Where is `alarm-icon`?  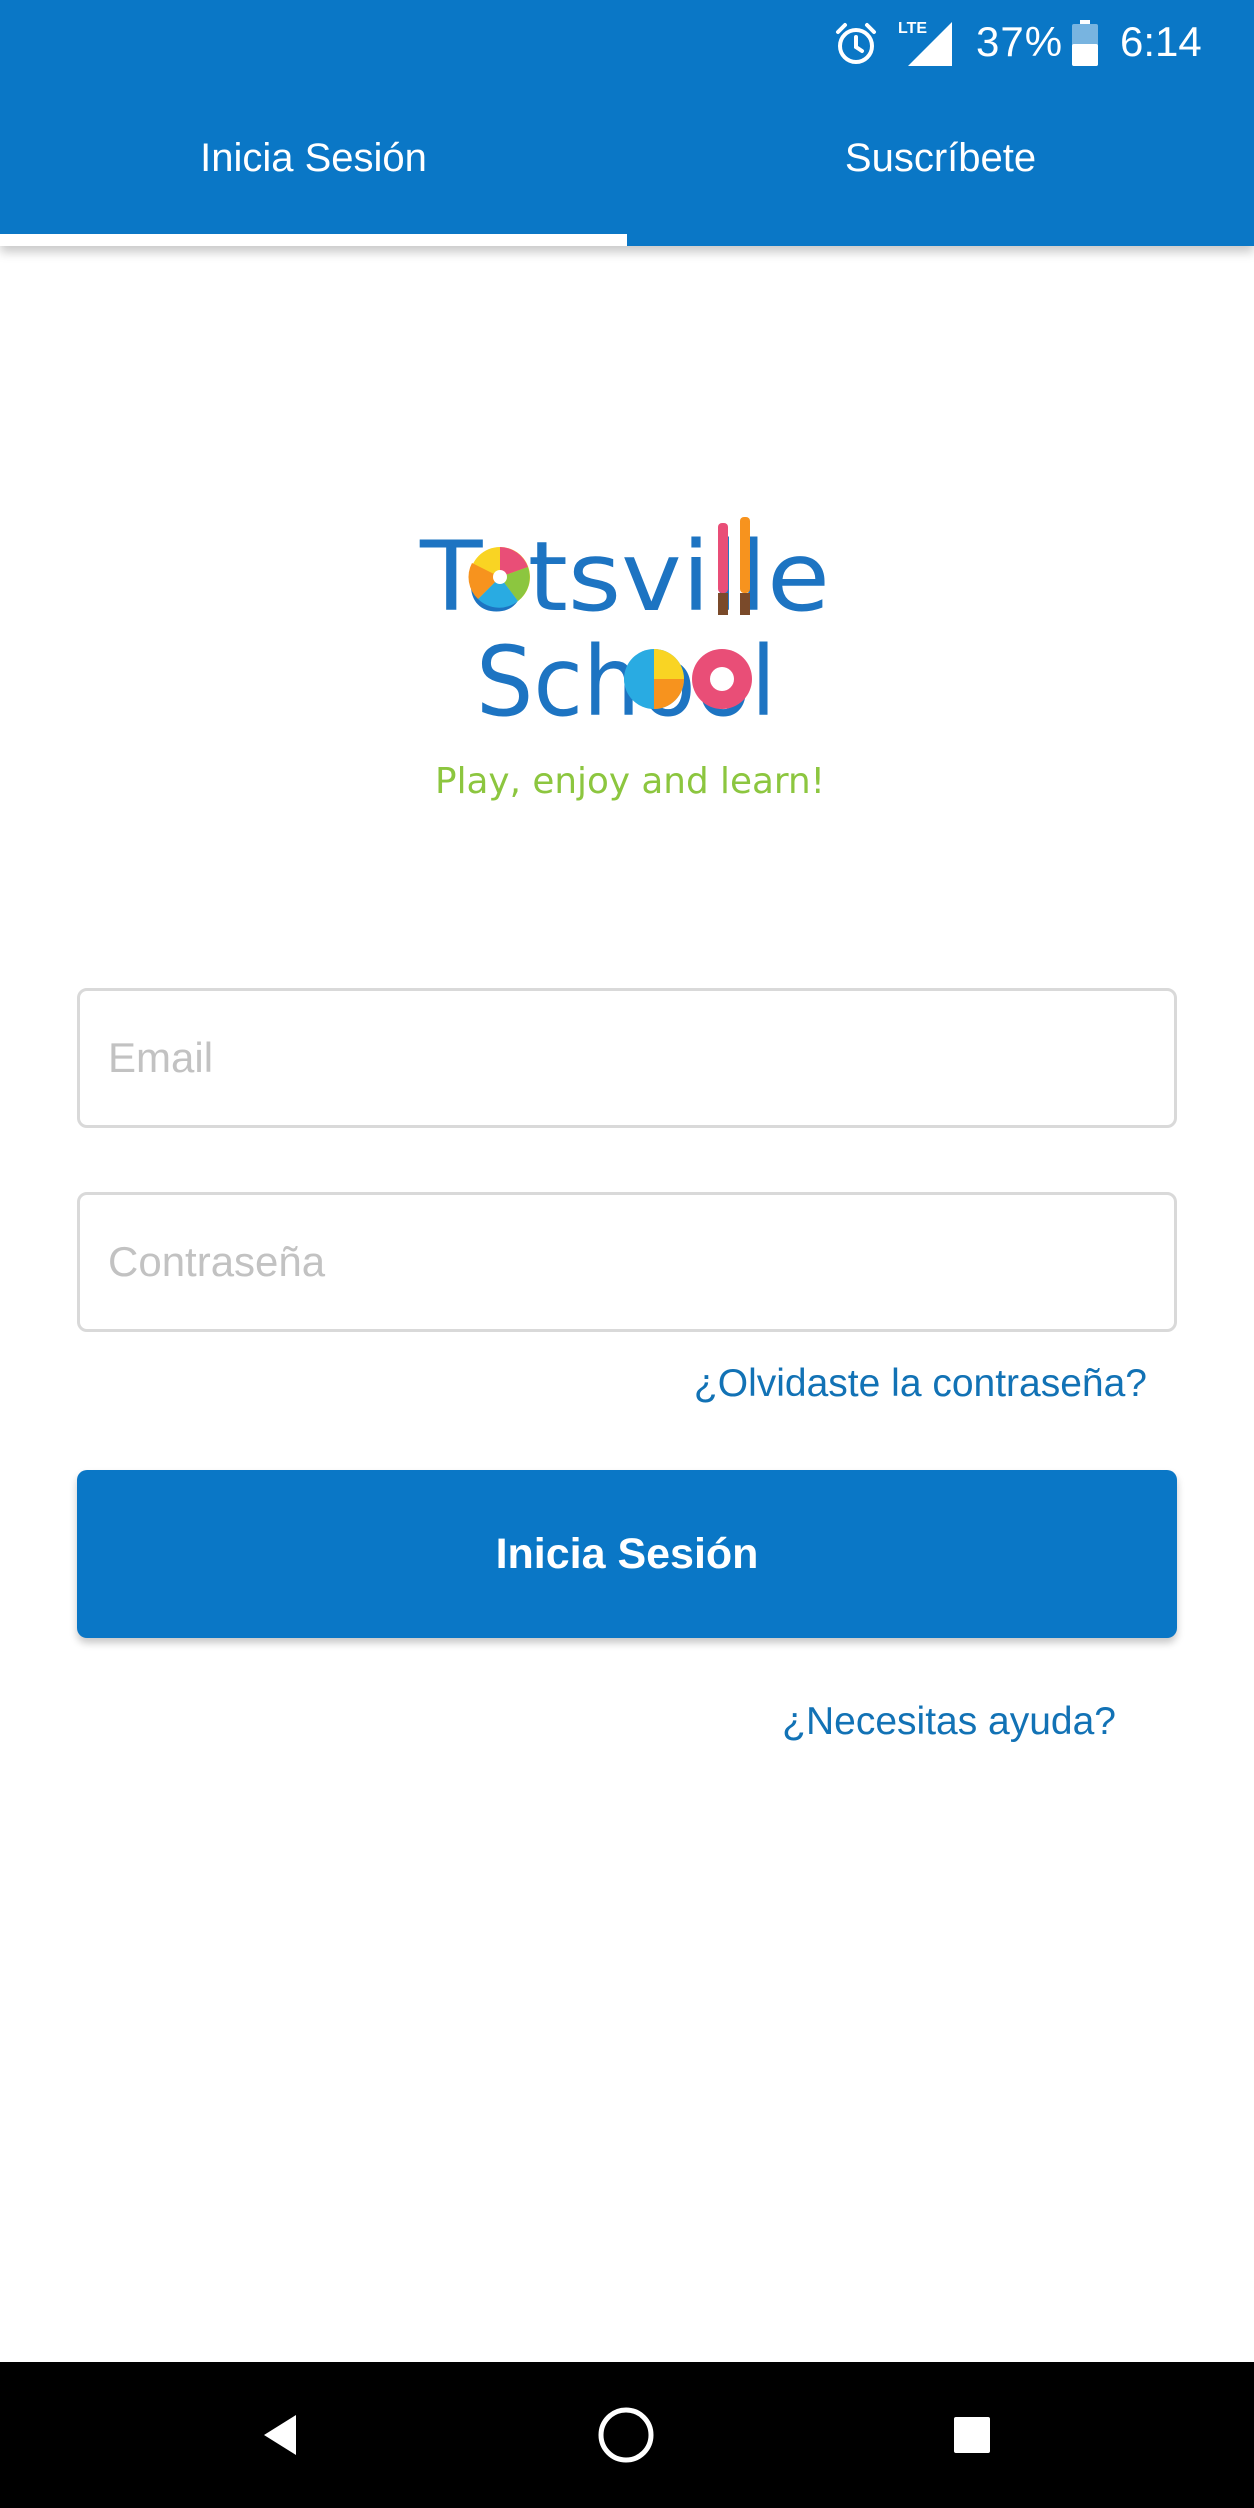
alarm-icon is located at coordinates (856, 43).